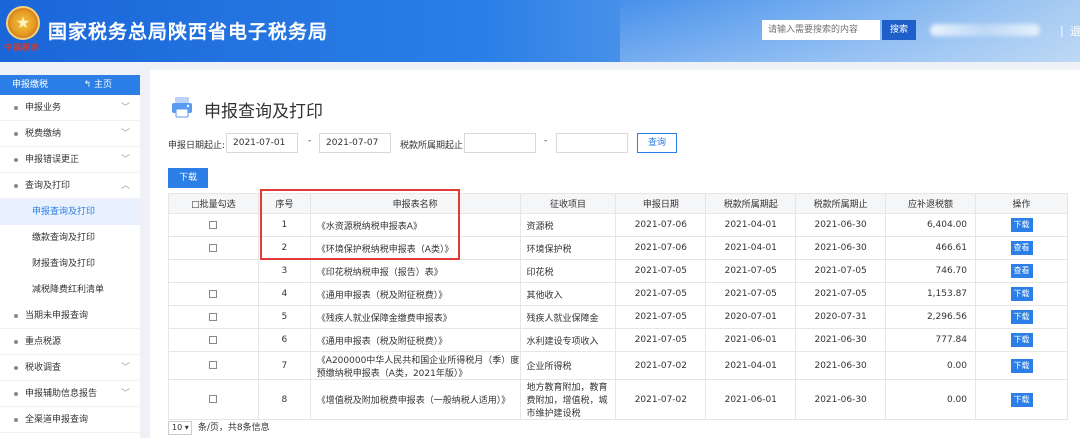  Describe the element at coordinates (70, 238) in the screenshot. I see `sidebar-subitem-payment-query: 缴款查询及打印` at that location.